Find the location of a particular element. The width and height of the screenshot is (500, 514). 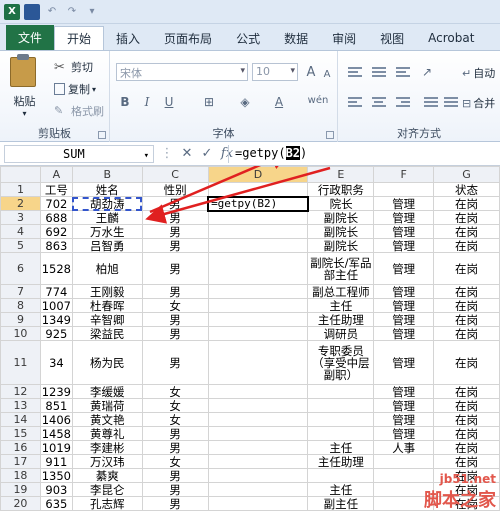

row-header: 17 is located at coordinates (20, 461).